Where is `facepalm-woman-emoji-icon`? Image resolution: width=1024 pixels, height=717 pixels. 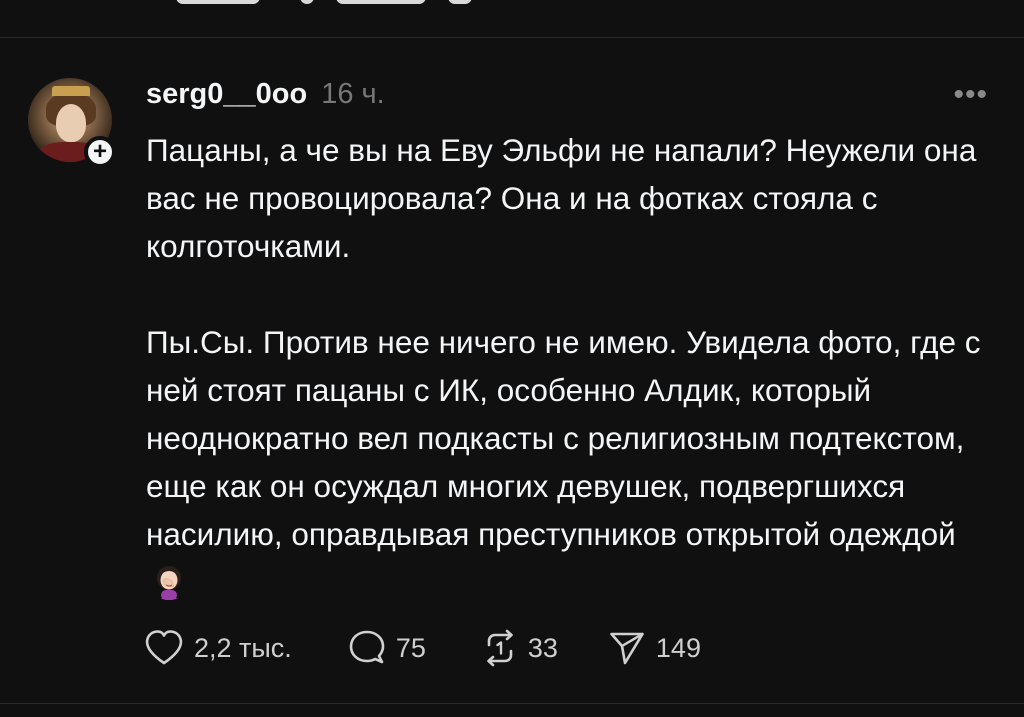
facepalm-woman-emoji-icon is located at coordinates (169, 582).